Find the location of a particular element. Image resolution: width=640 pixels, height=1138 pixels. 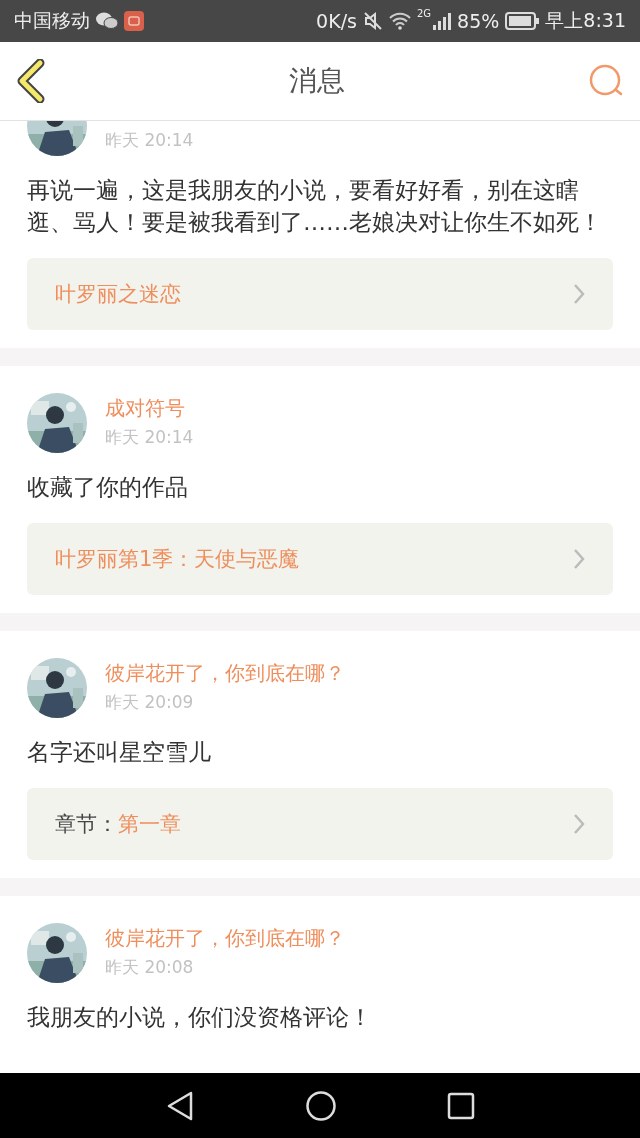

work-link: 章节：第一章 is located at coordinates (320, 824).